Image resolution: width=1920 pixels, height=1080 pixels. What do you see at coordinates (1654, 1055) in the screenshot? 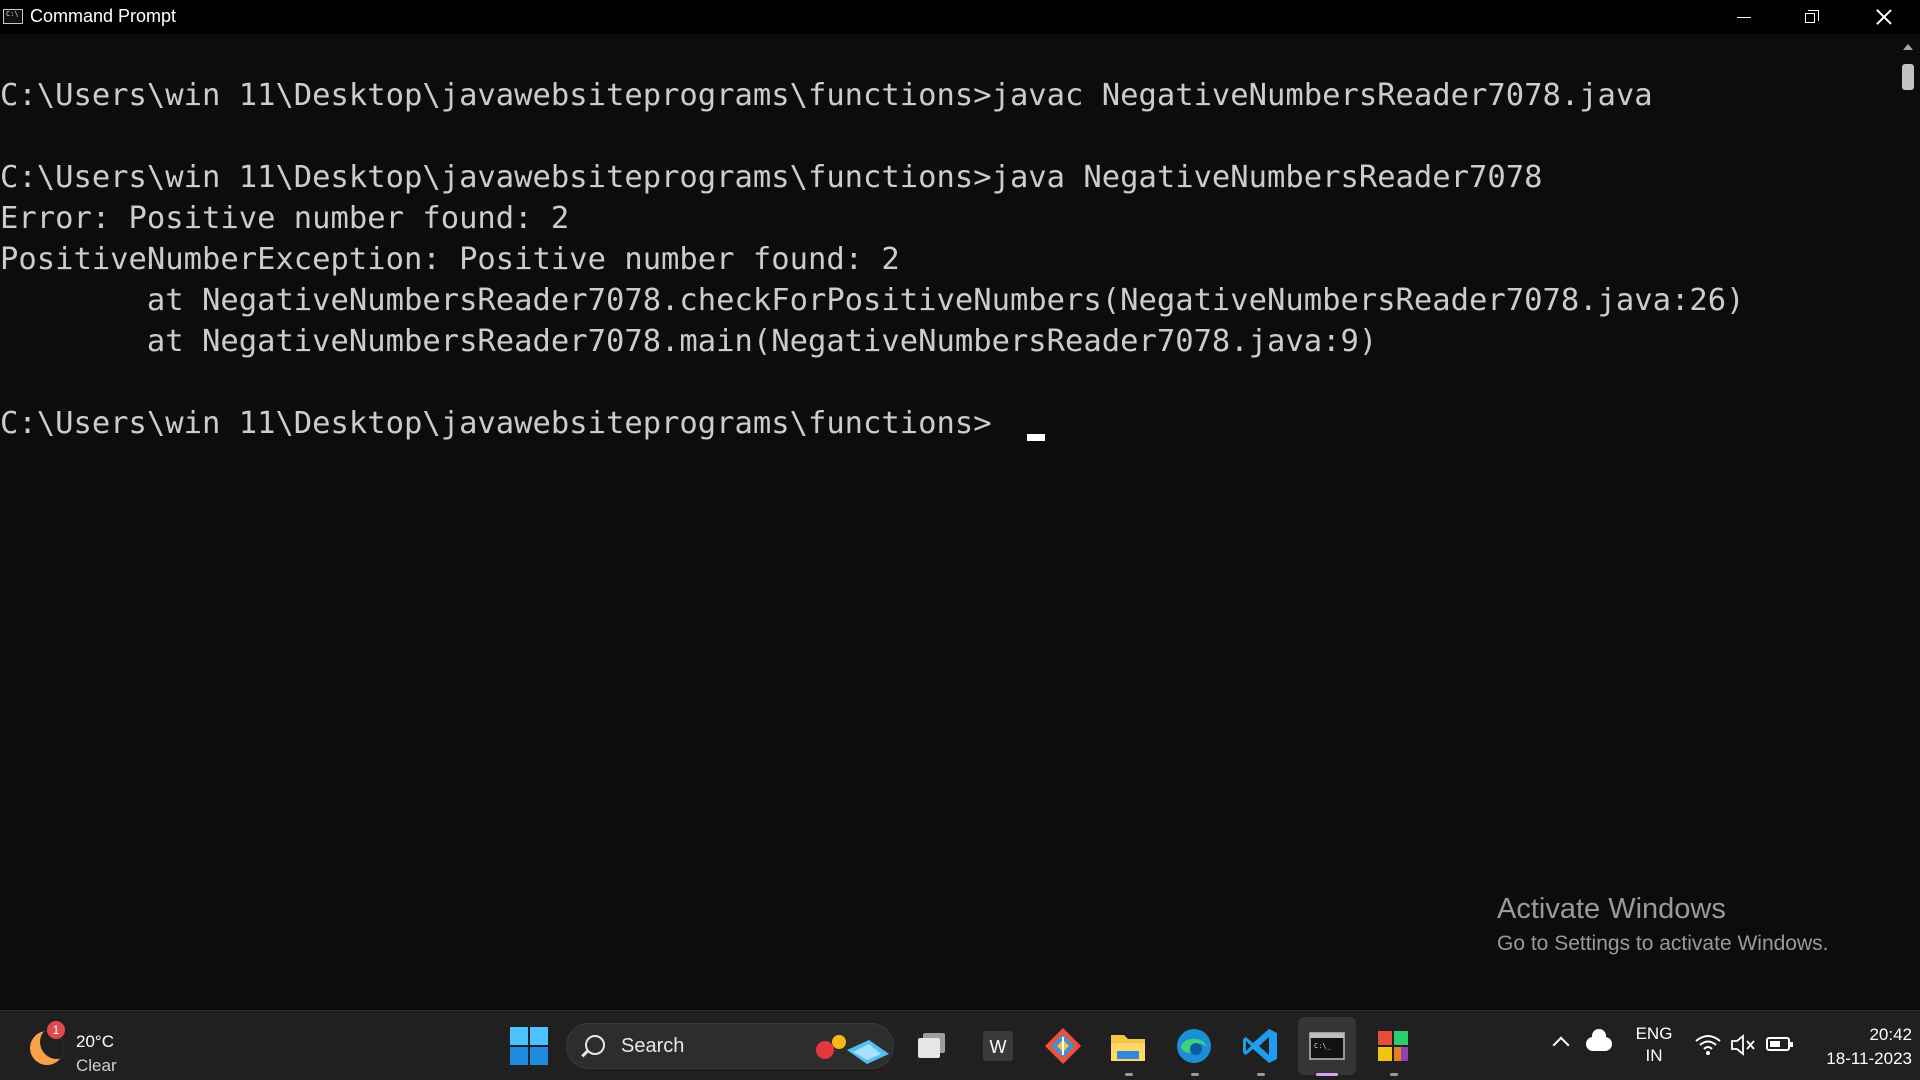
I see `region-code: IN` at bounding box center [1654, 1055].